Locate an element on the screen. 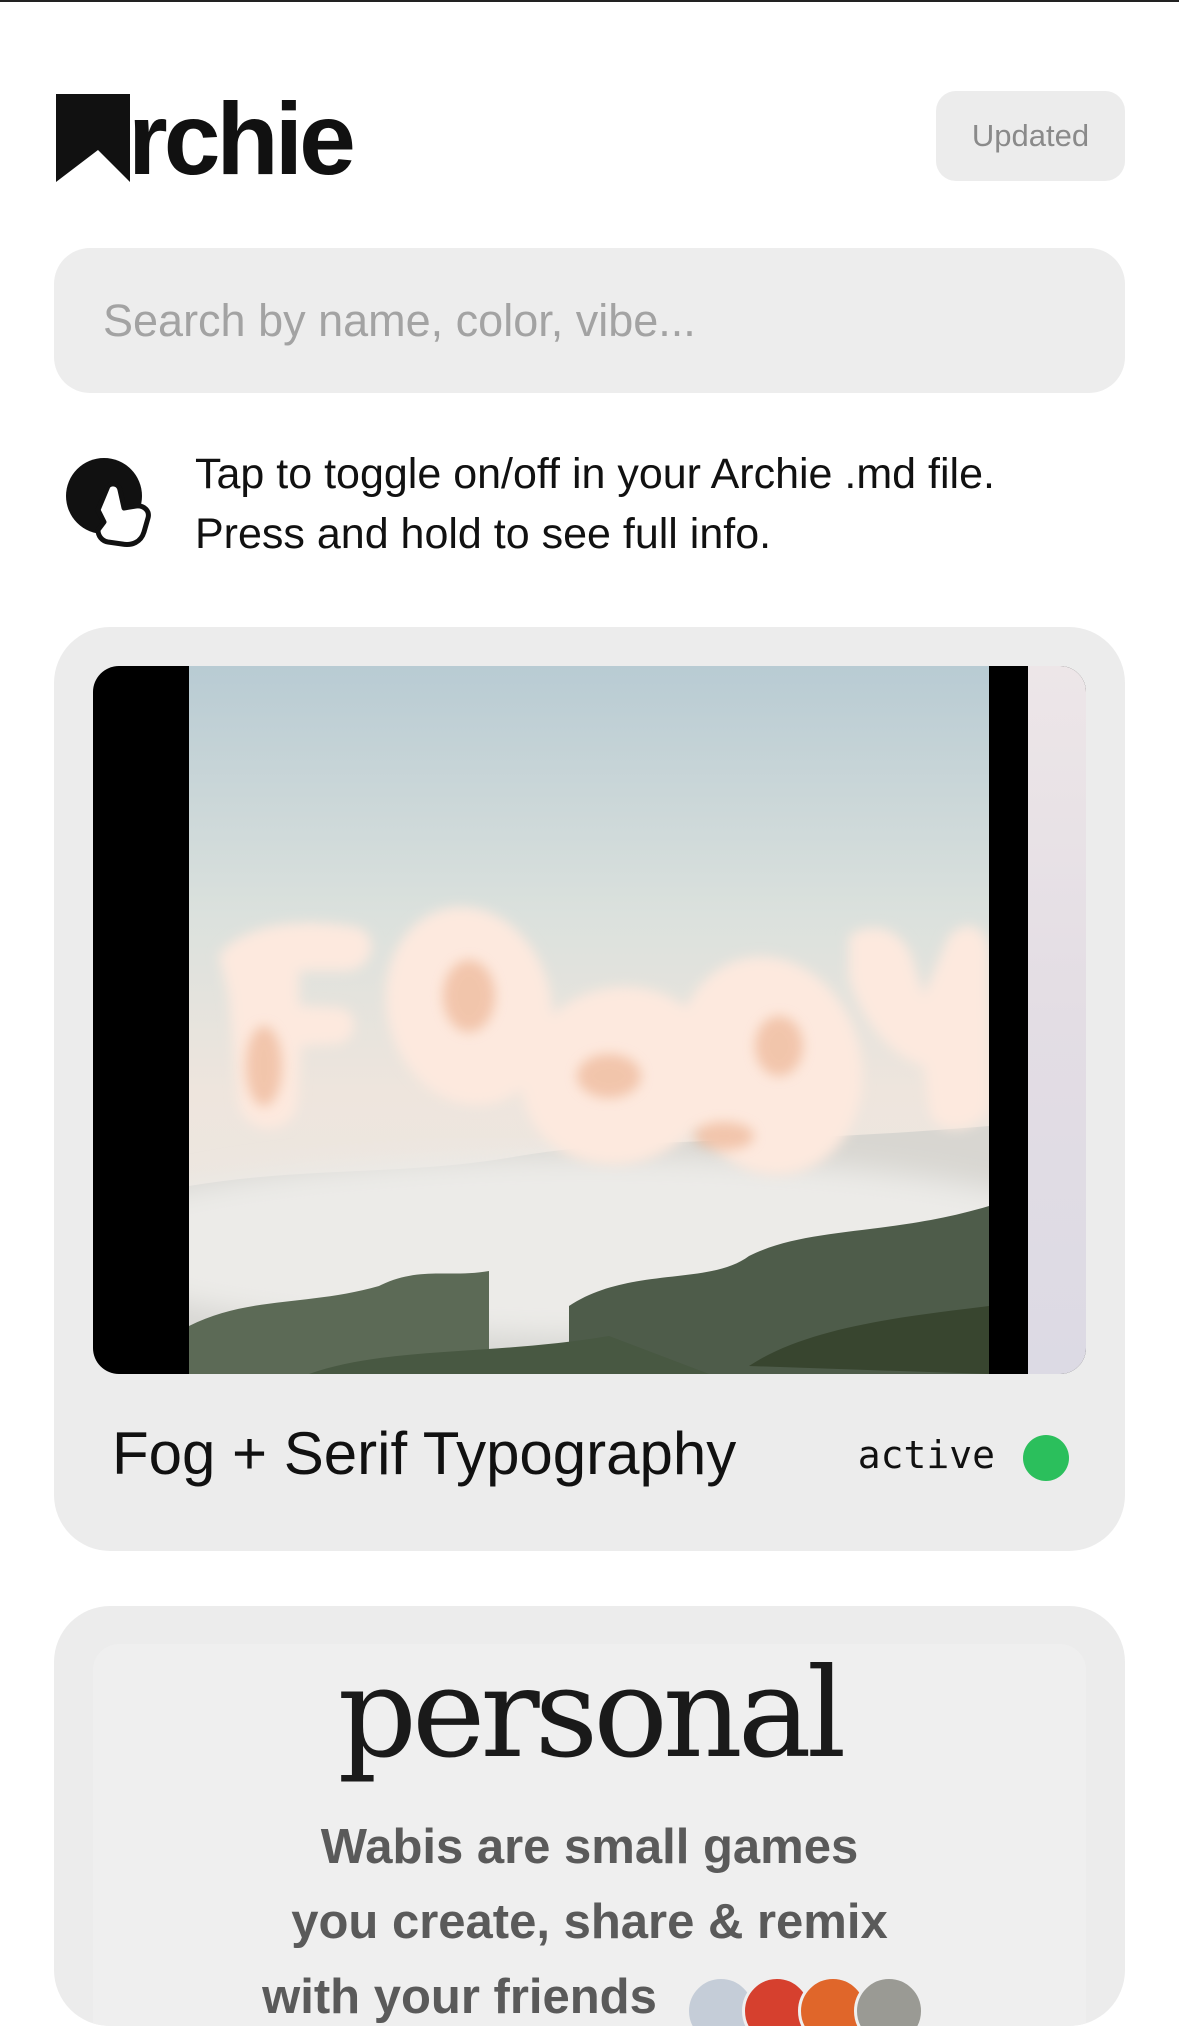 This screenshot has height=2026, width=1179. logo-a-mark-icon is located at coordinates (93, 138).